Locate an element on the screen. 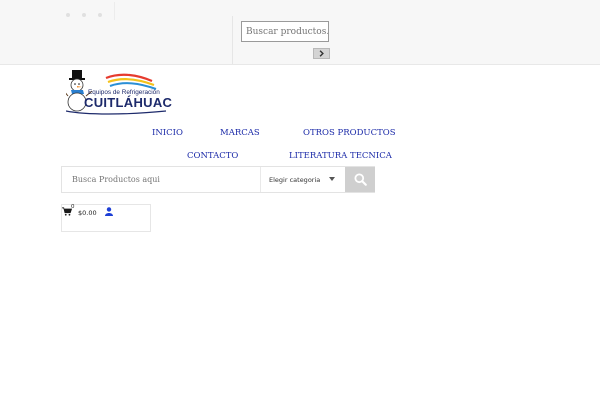 Image resolution: width=600 pixels, height=400 pixels. cart-total: $0.00 is located at coordinates (87, 213).